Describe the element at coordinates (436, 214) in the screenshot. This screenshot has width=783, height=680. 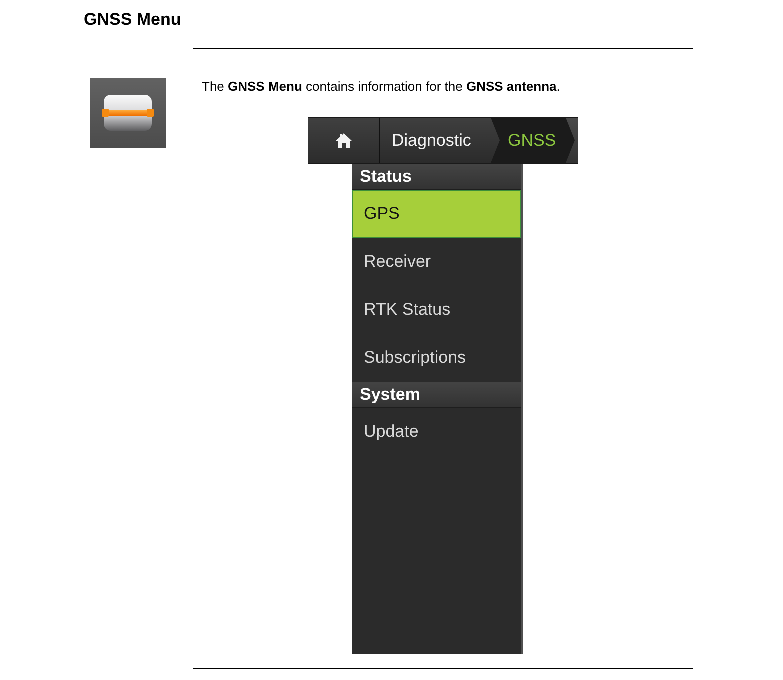
I see `menu-item: GPS` at that location.